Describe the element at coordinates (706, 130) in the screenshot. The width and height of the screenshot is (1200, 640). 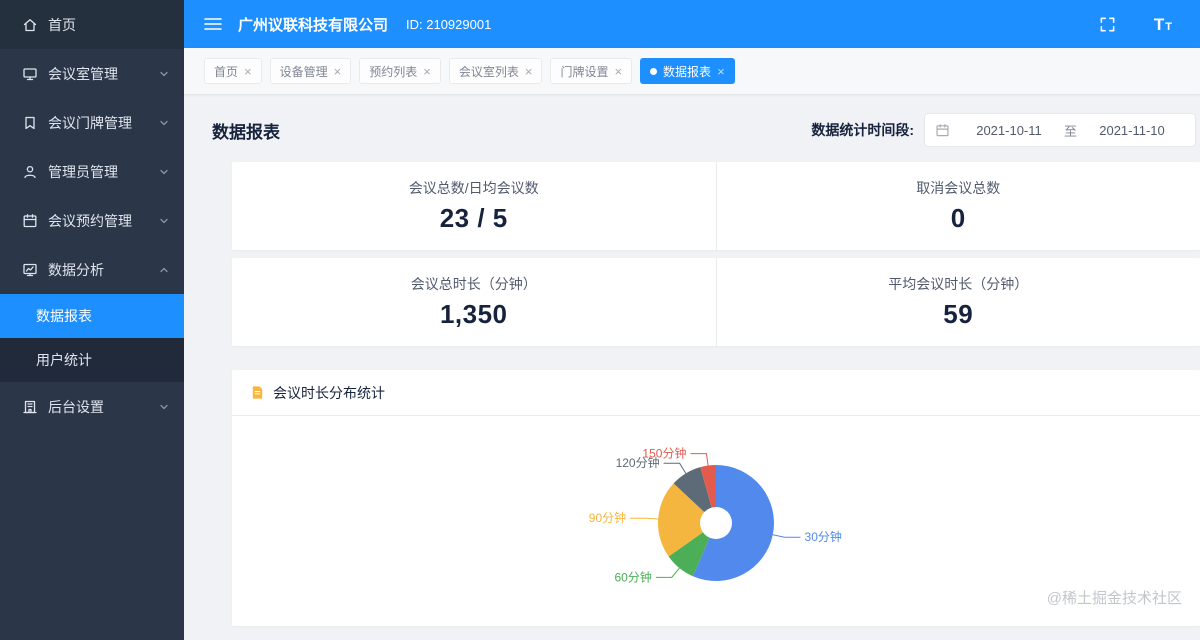
I see `page-header-row: 数据报表 数据统计时间段: 2021-10-11 至 2021-11-10` at that location.